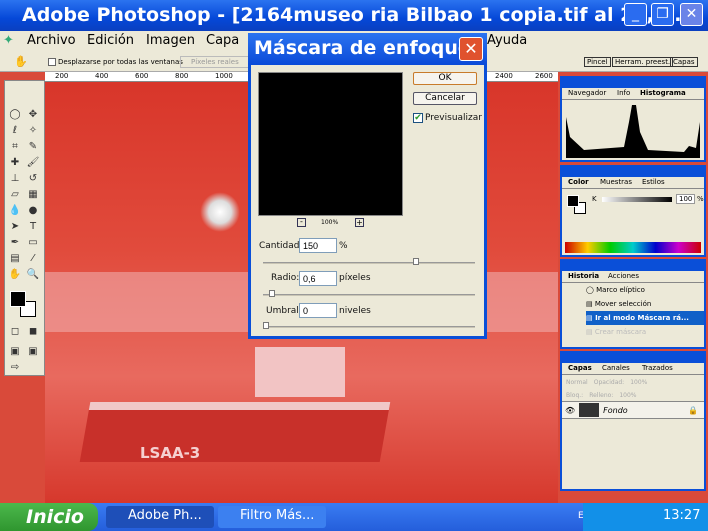 This screenshot has height=531, width=708. I want to click on cancel-button: Cancelar, so click(445, 98).